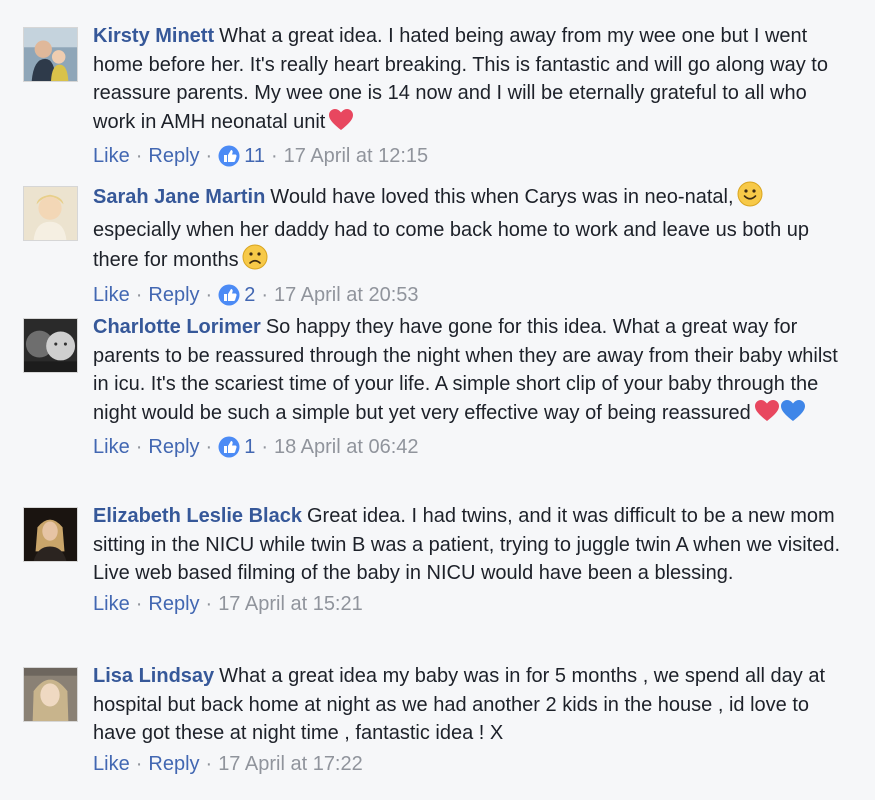 The image size is (875, 800). Describe the element at coordinates (153, 676) in the screenshot. I see `comment-author: Lisa Lindsay` at that location.